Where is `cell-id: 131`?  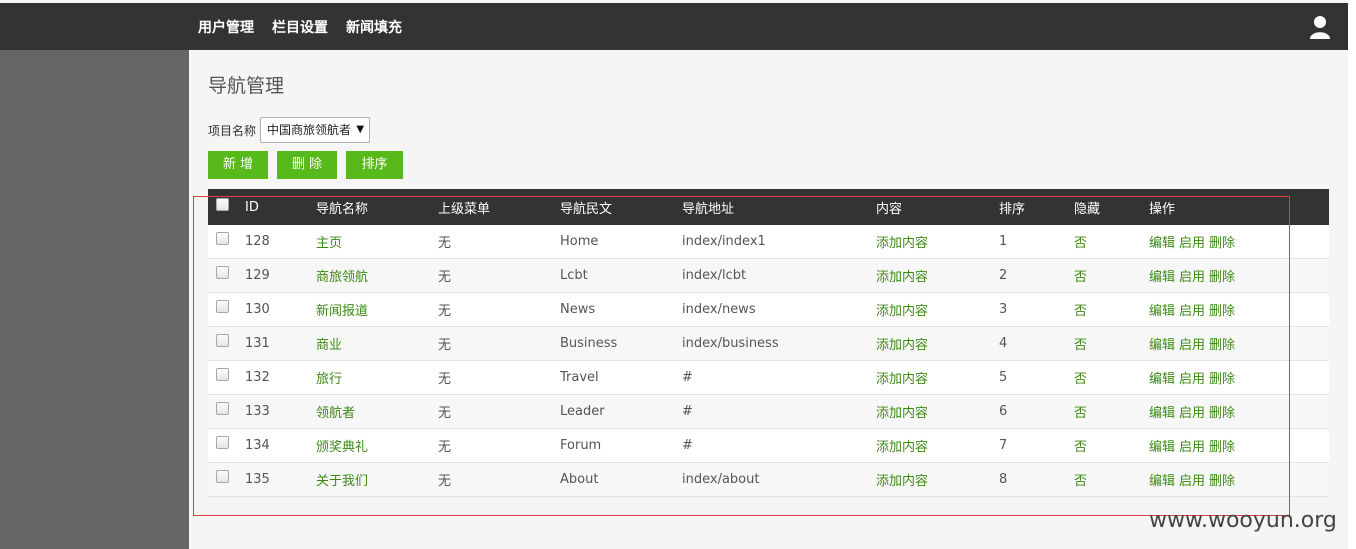
cell-id: 131 is located at coordinates (257, 343).